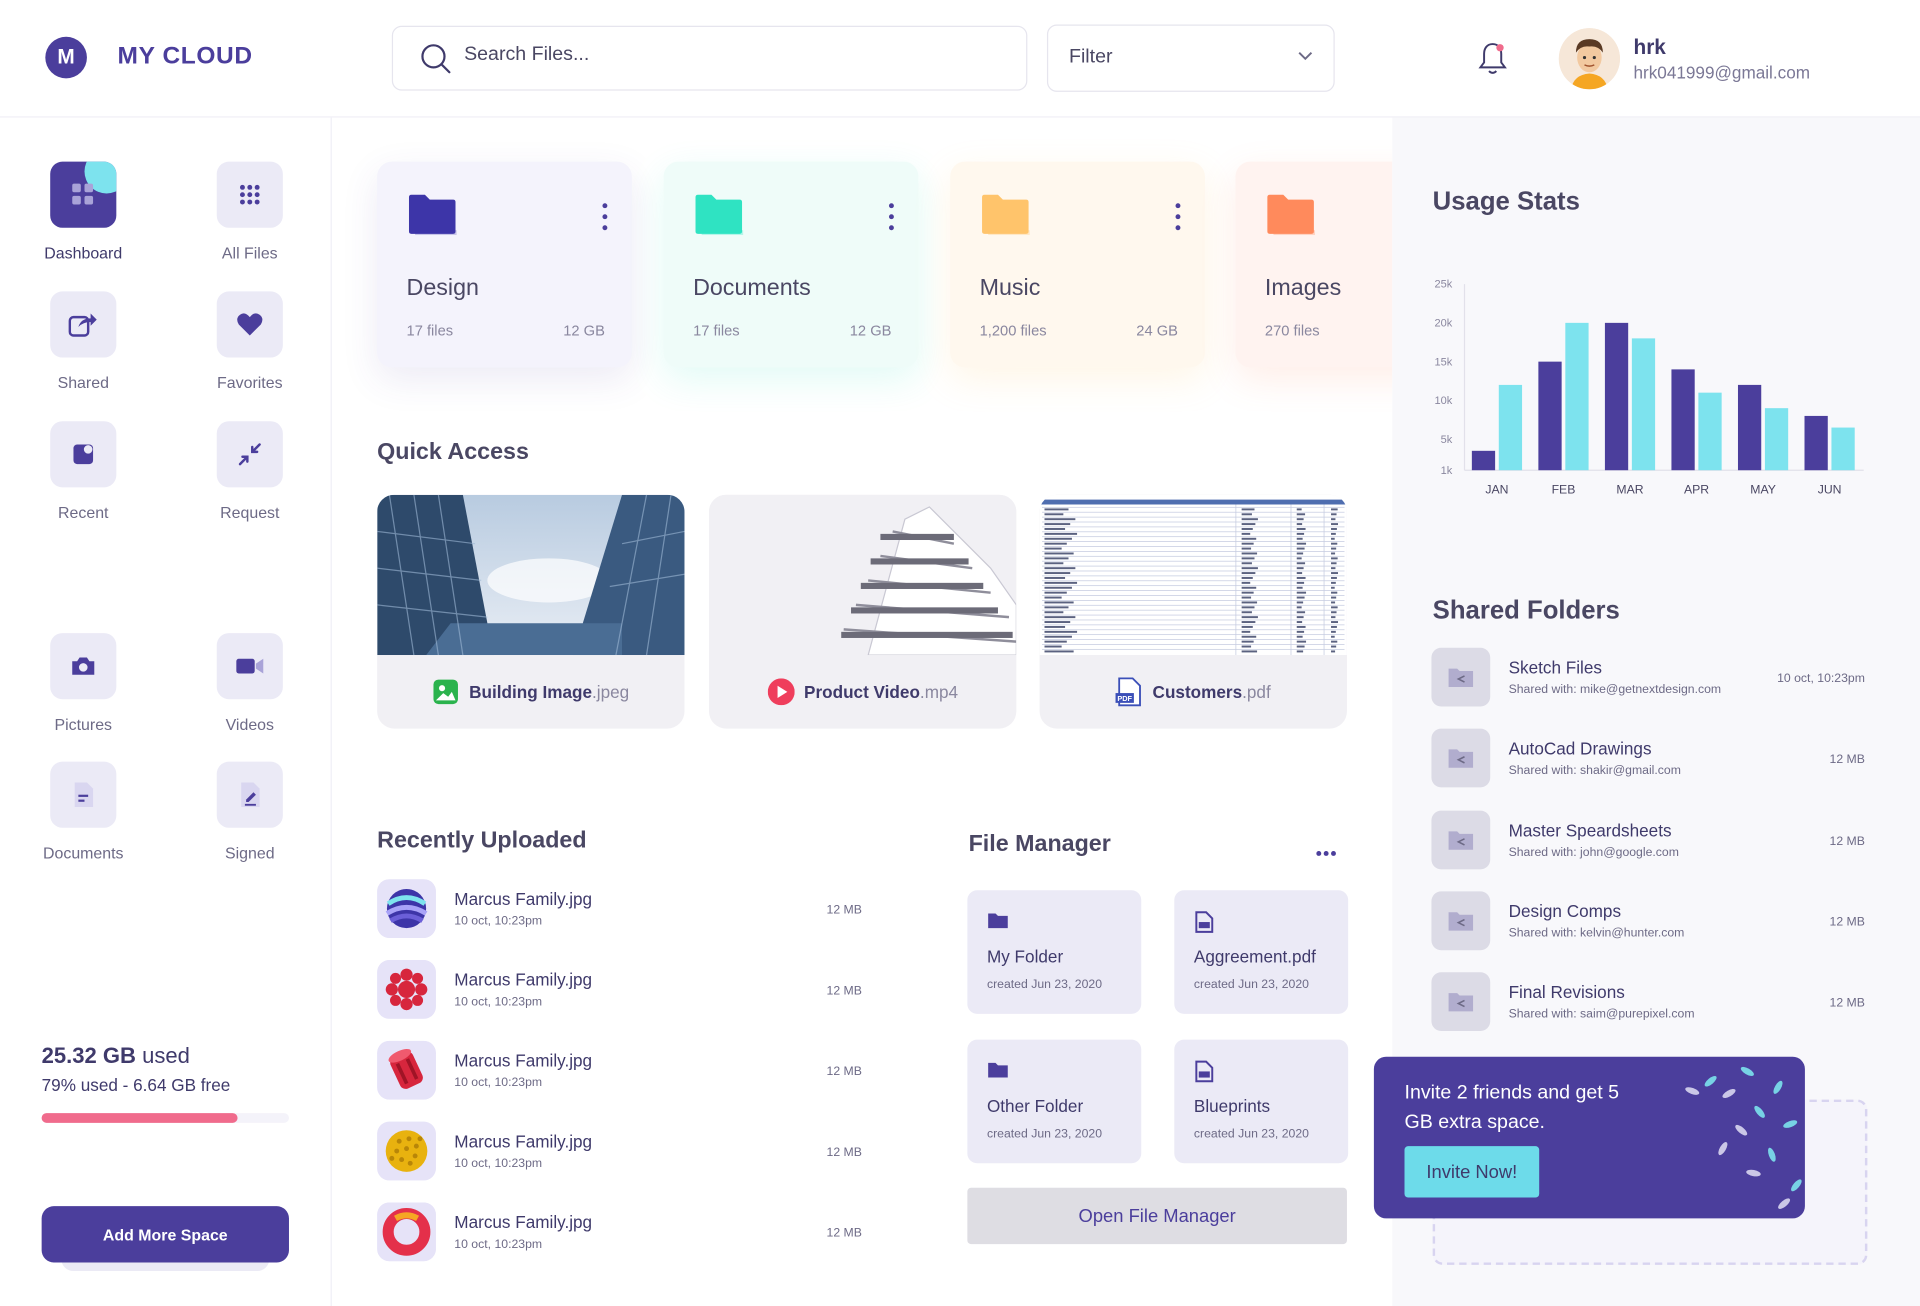 The width and height of the screenshot is (1920, 1306). I want to click on sidebar-item-favorites: Favorites, so click(250, 341).